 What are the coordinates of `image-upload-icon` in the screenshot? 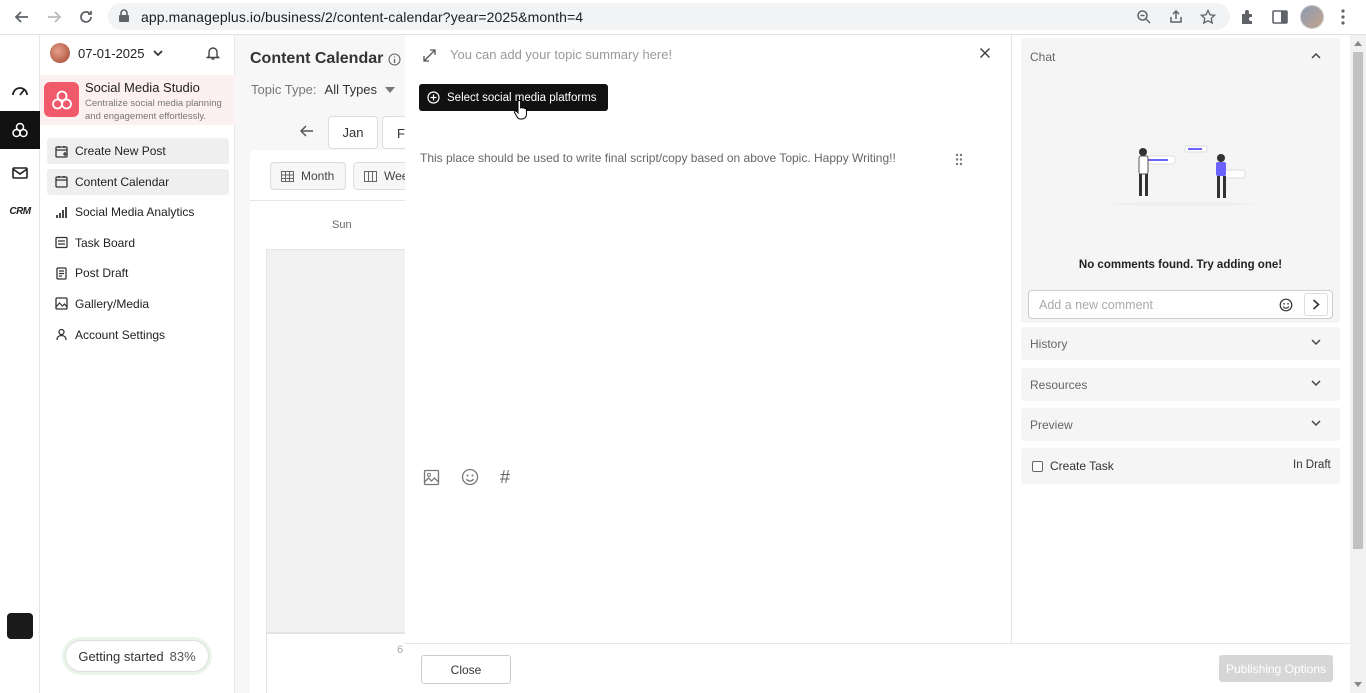 It's located at (431, 477).